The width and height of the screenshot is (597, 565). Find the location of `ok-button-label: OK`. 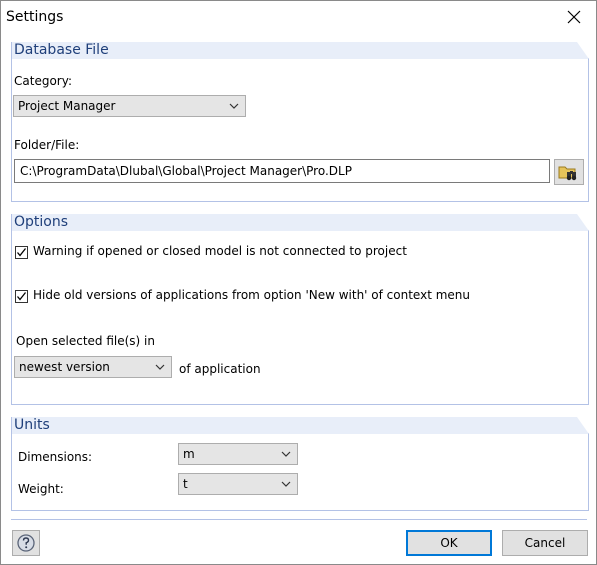

ok-button-label: OK is located at coordinates (449, 543).